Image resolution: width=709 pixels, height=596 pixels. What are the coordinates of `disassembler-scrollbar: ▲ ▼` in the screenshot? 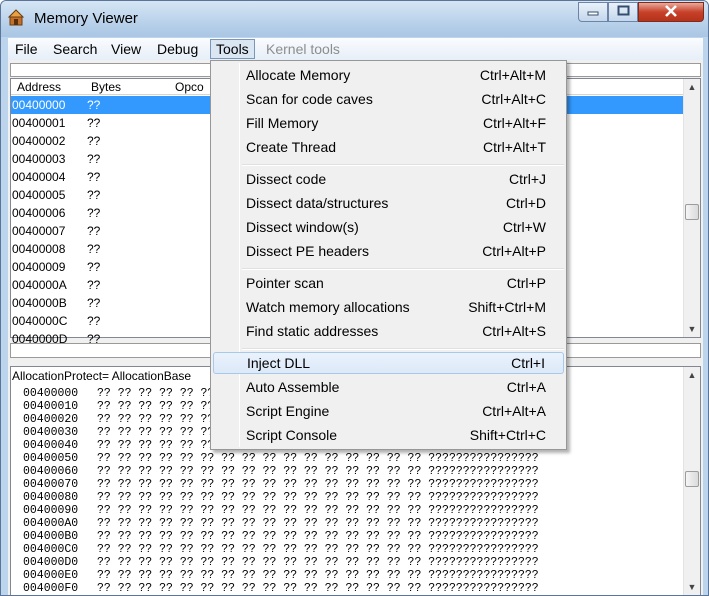 It's located at (691, 208).